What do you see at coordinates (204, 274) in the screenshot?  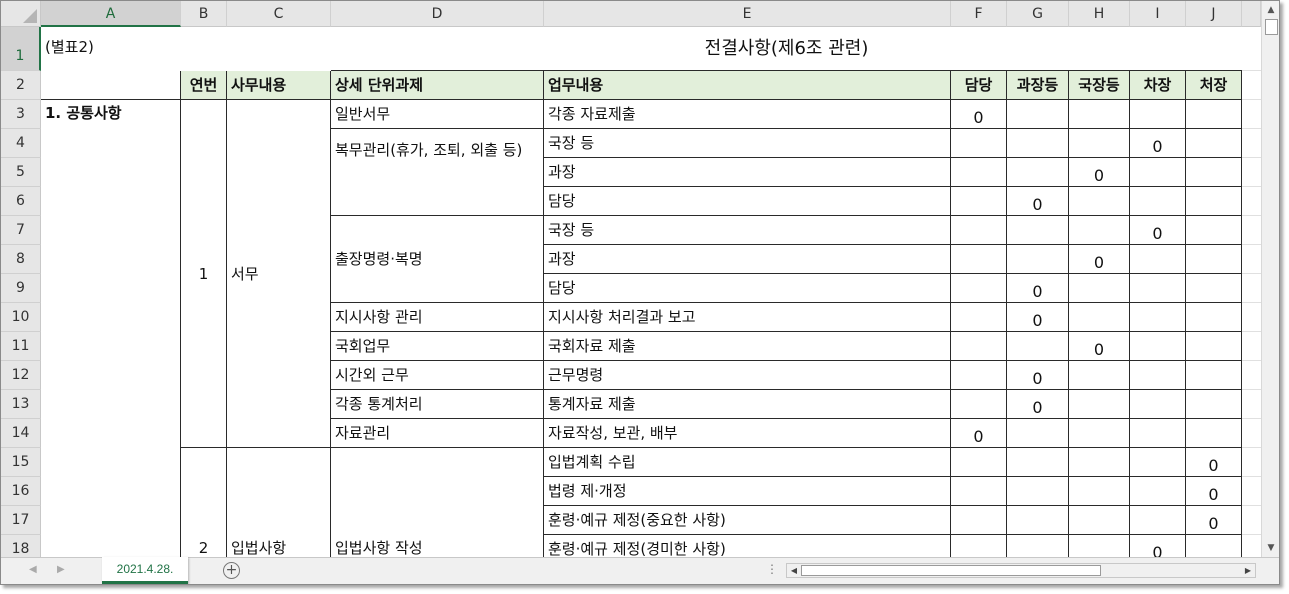 I see `group-seq-1: 1` at bounding box center [204, 274].